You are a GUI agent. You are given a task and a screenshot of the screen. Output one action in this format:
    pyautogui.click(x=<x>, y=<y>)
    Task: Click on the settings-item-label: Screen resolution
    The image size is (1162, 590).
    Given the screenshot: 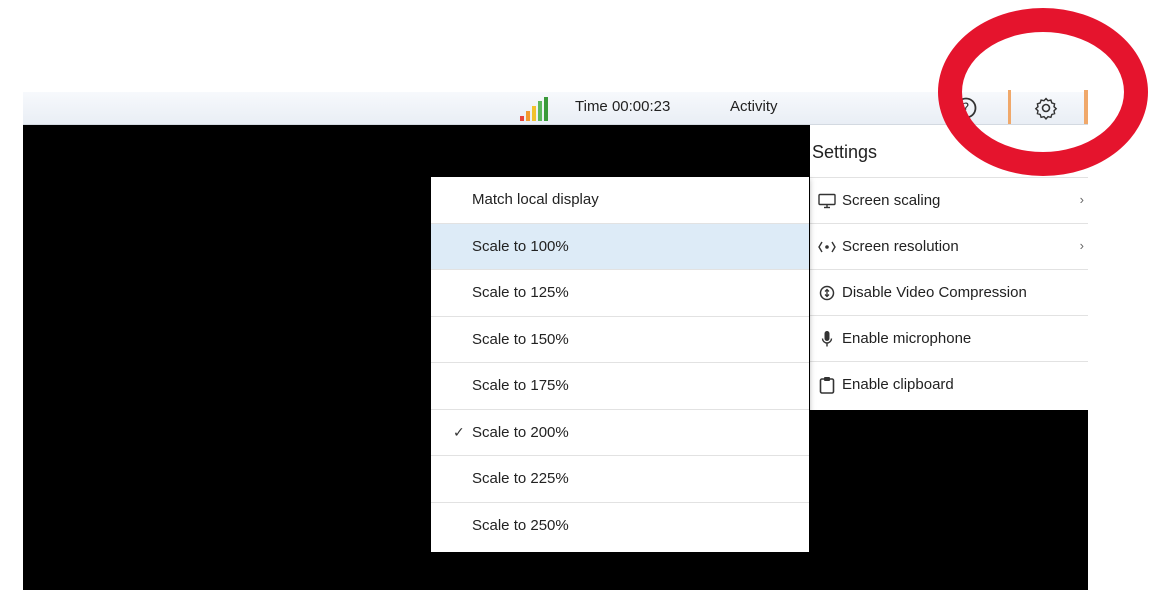 What is the action you would take?
    pyautogui.click(x=900, y=246)
    